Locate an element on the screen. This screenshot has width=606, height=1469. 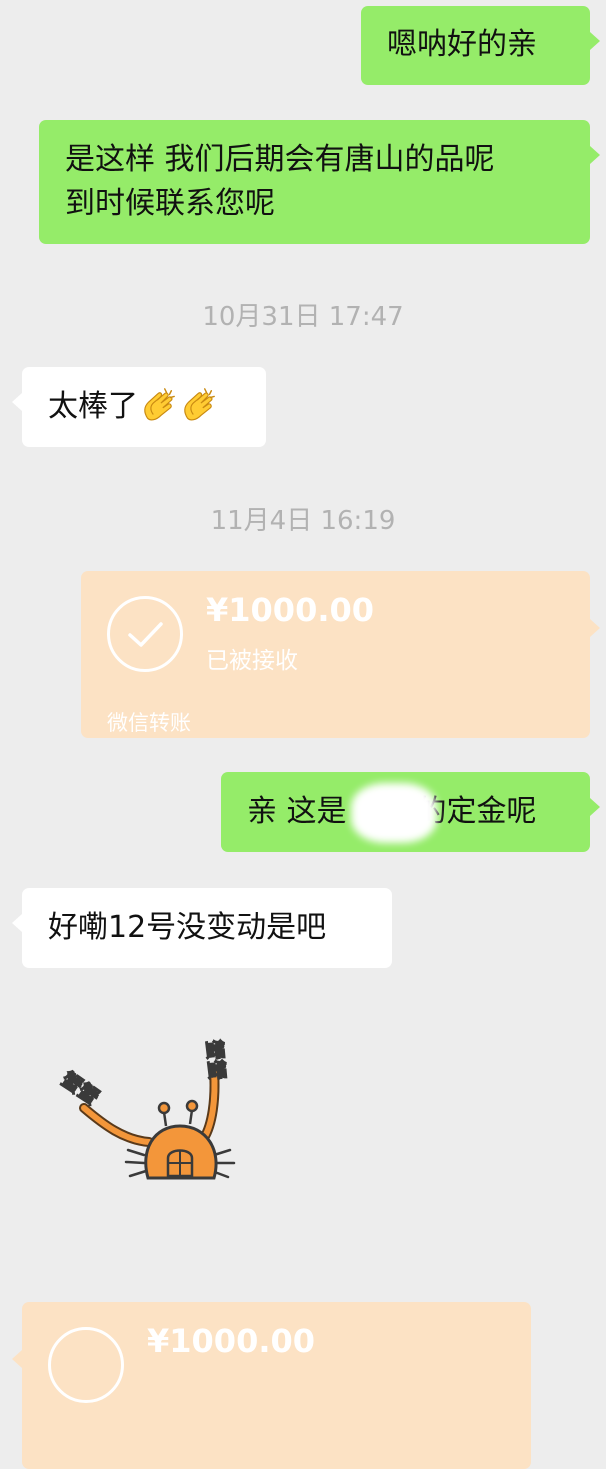
redacted-area is located at coordinates (394, 813).